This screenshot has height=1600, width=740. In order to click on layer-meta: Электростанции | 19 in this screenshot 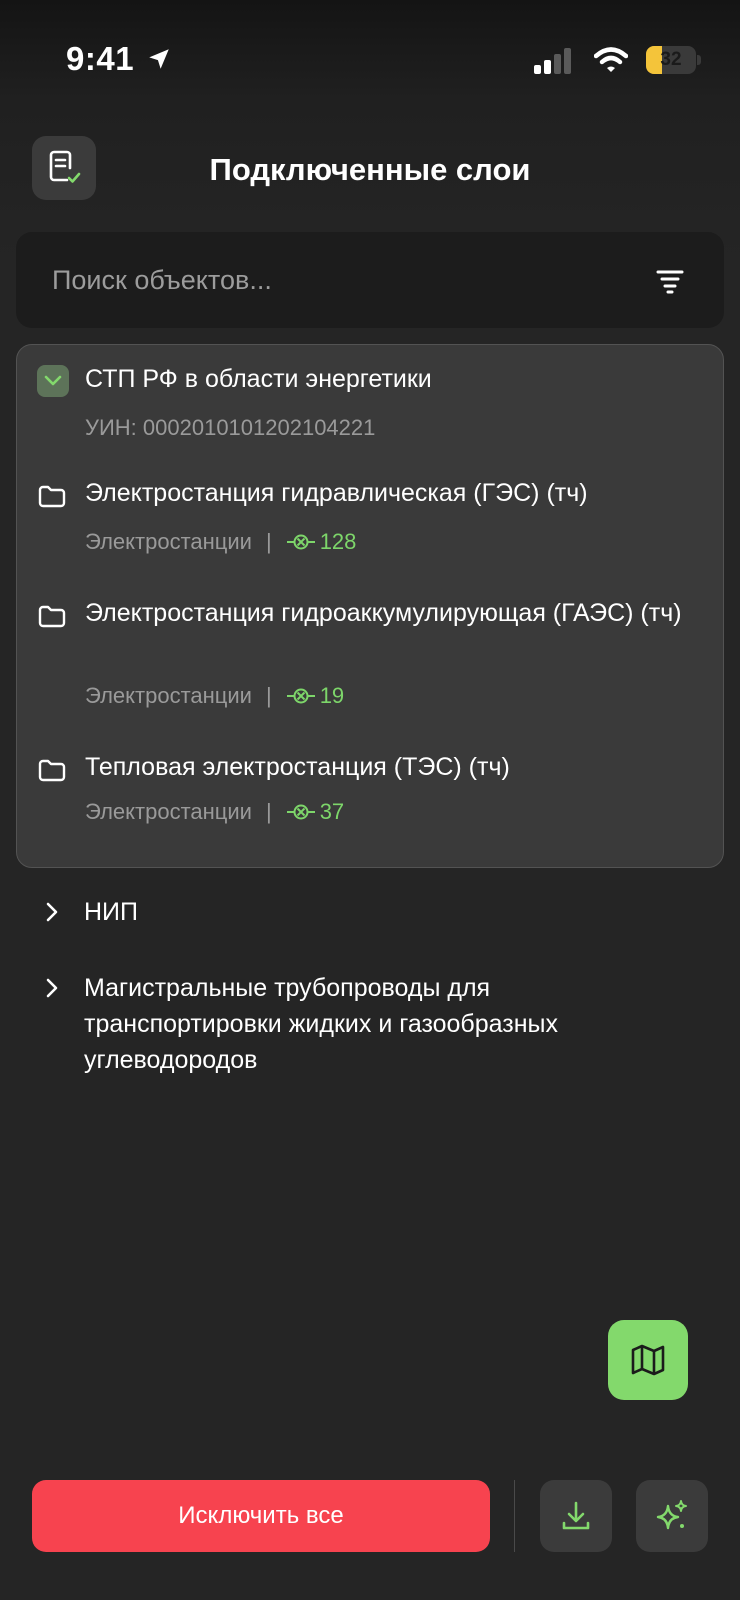, I will do `click(214, 696)`.